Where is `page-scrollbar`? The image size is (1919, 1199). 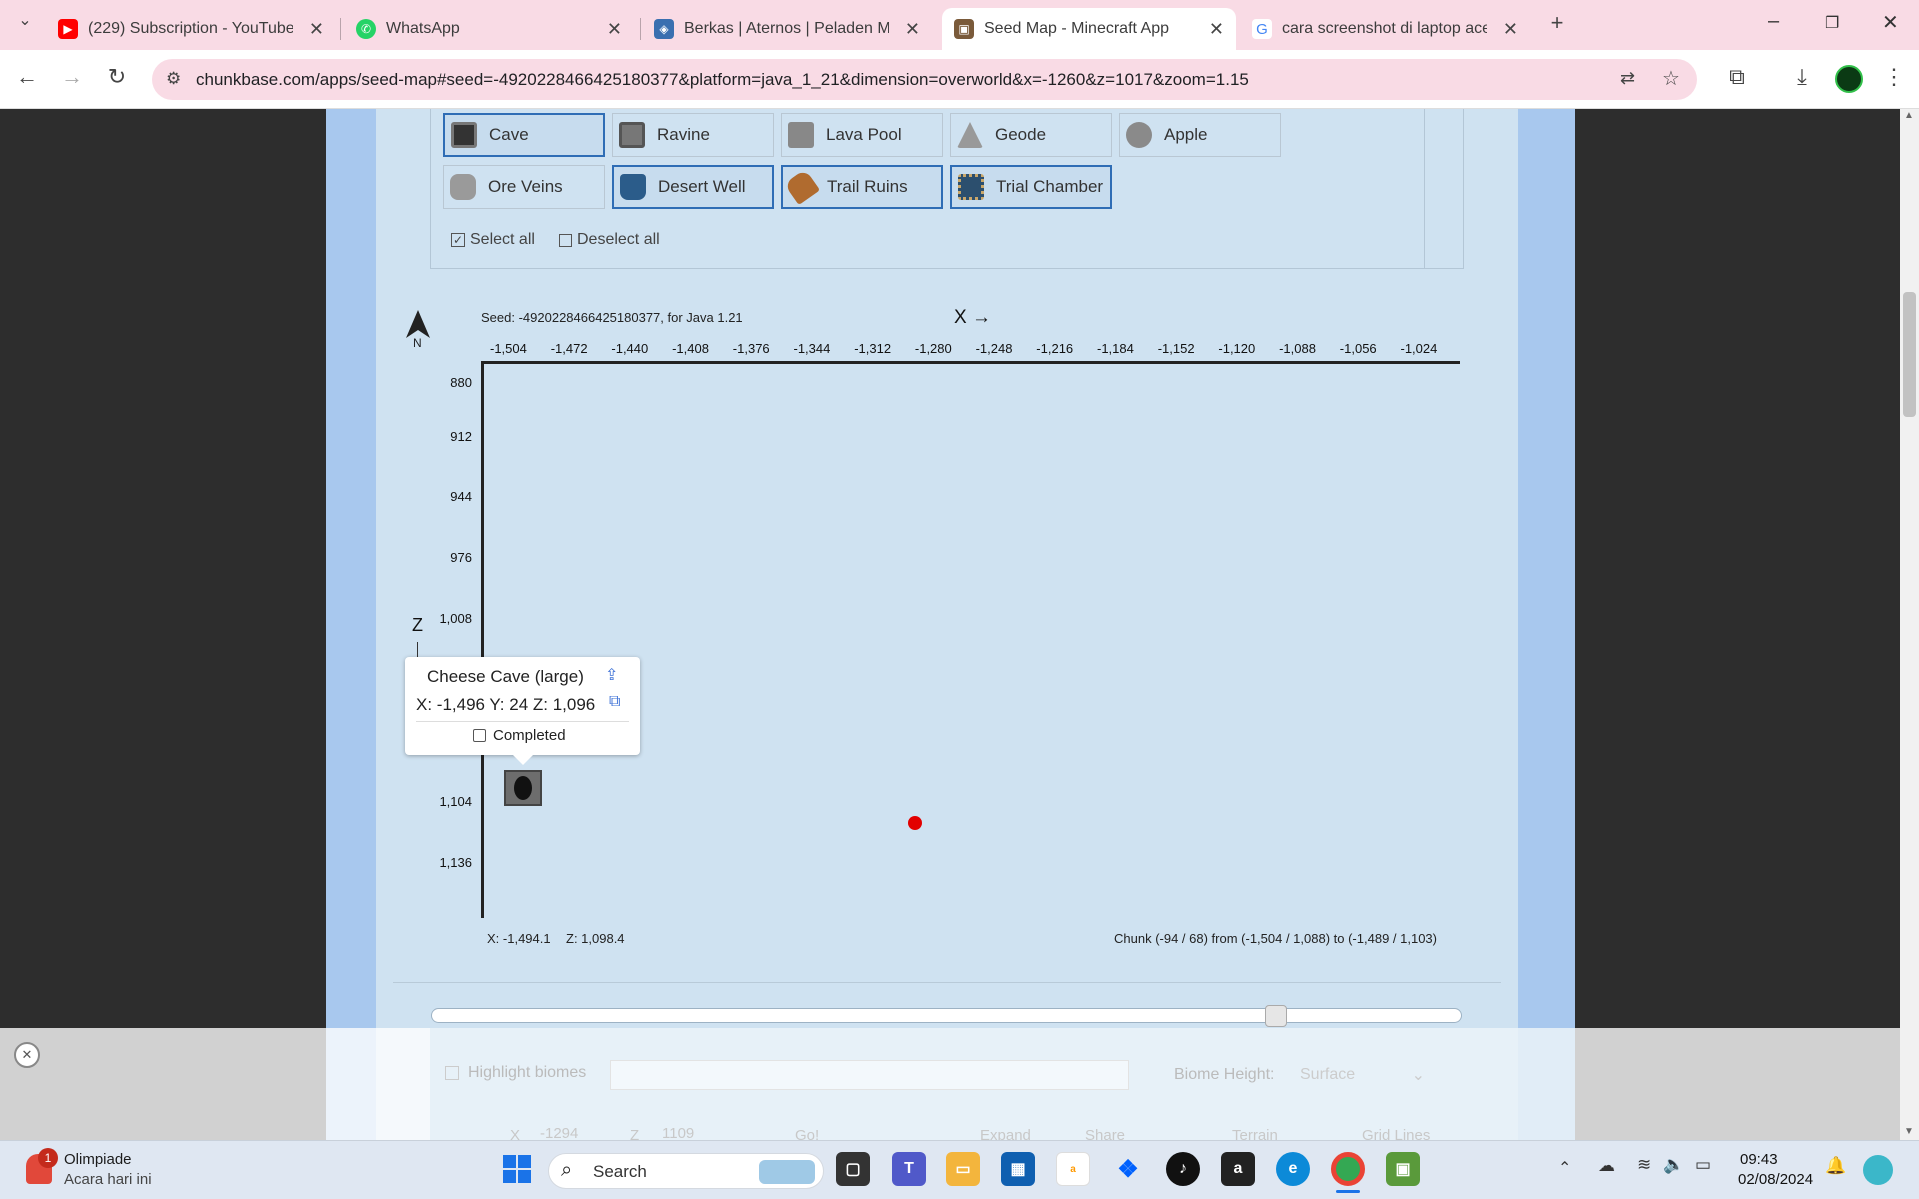 page-scrollbar is located at coordinates (1909, 624).